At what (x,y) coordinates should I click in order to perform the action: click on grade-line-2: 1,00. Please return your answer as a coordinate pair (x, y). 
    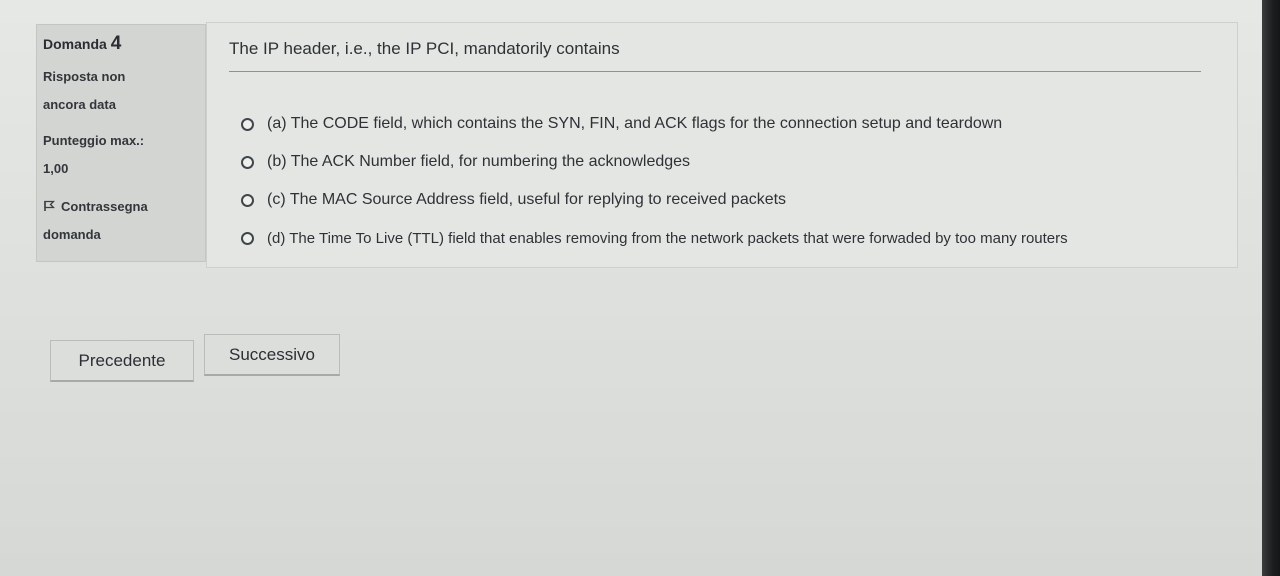
    Looking at the image, I should click on (56, 168).